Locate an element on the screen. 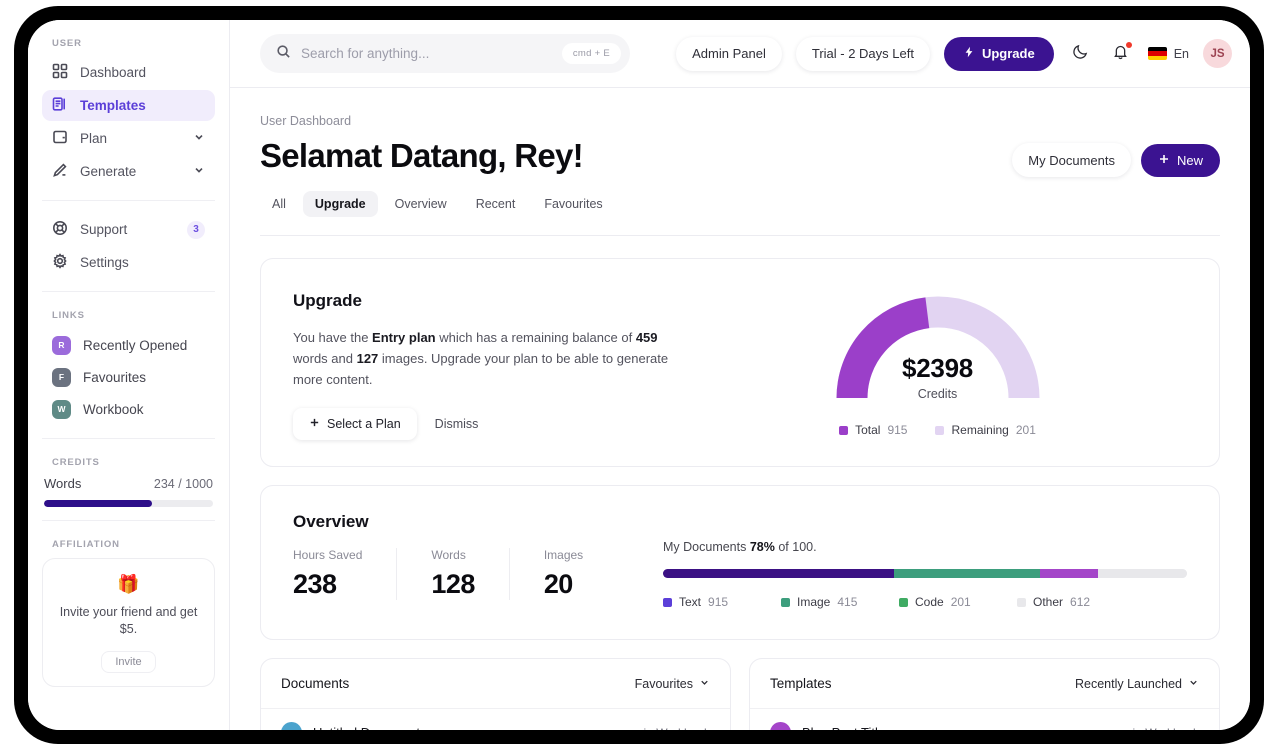 This screenshot has width=1277, height=750. search-input is located at coordinates (426, 53).